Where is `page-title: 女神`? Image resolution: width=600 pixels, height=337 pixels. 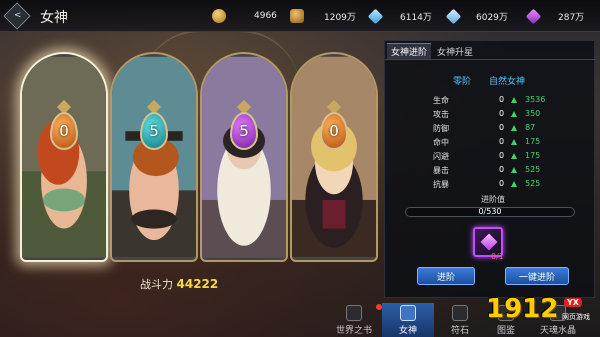 page-title: 女神 is located at coordinates (54, 18).